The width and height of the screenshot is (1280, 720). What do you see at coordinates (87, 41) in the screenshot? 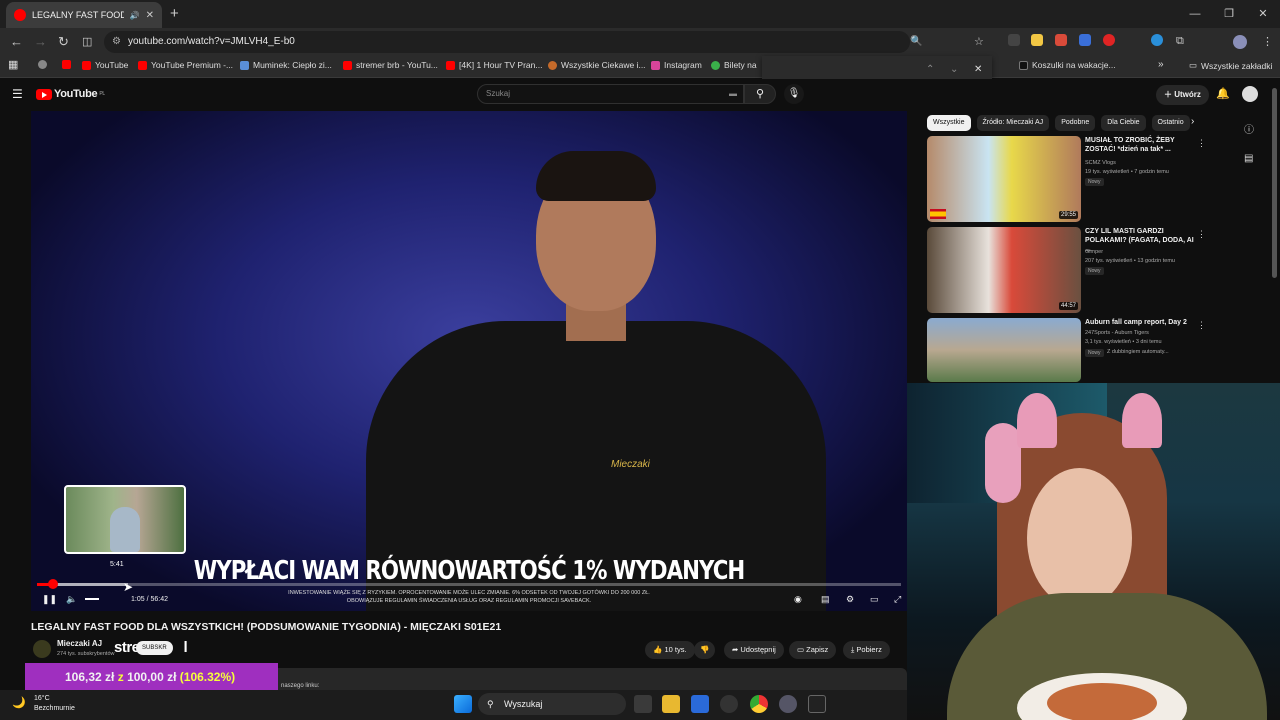
I see `reading-view-icon: ◫` at bounding box center [87, 41].